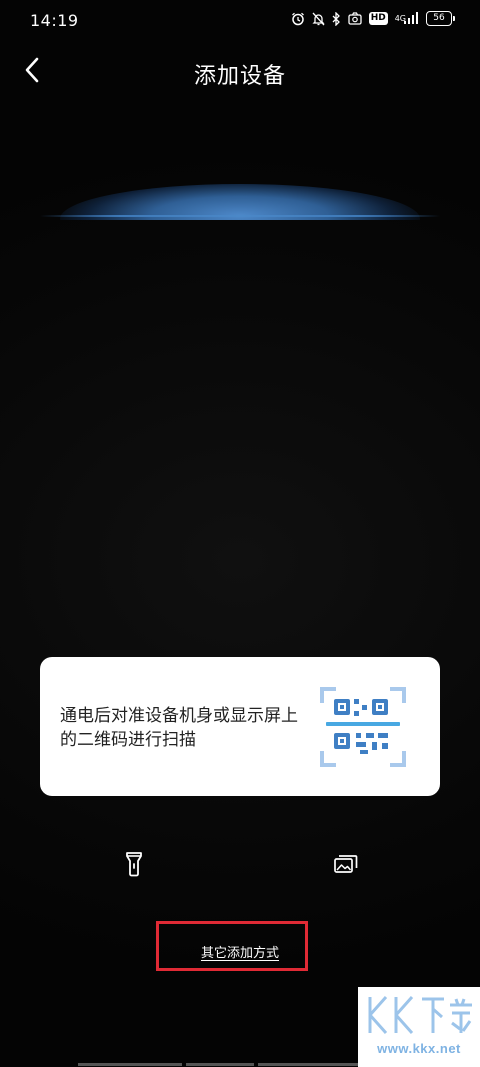  I want to click on status-time: 14:19, so click(54, 20).